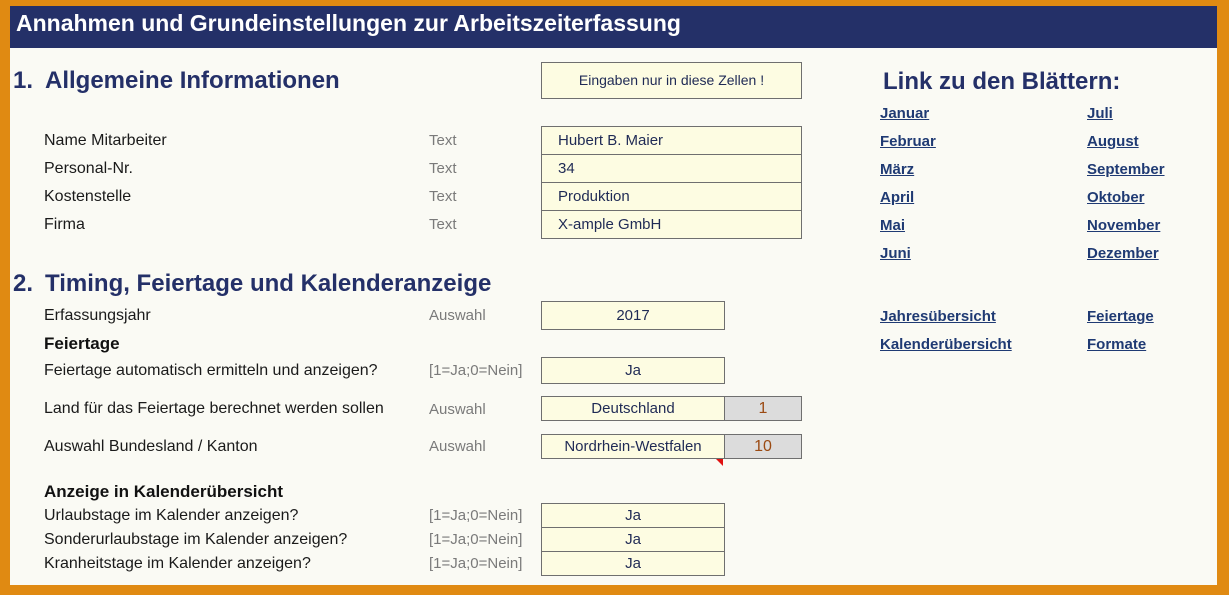 The width and height of the screenshot is (1229, 595). I want to click on links-heading: Link zu den Blättern:, so click(1002, 81).